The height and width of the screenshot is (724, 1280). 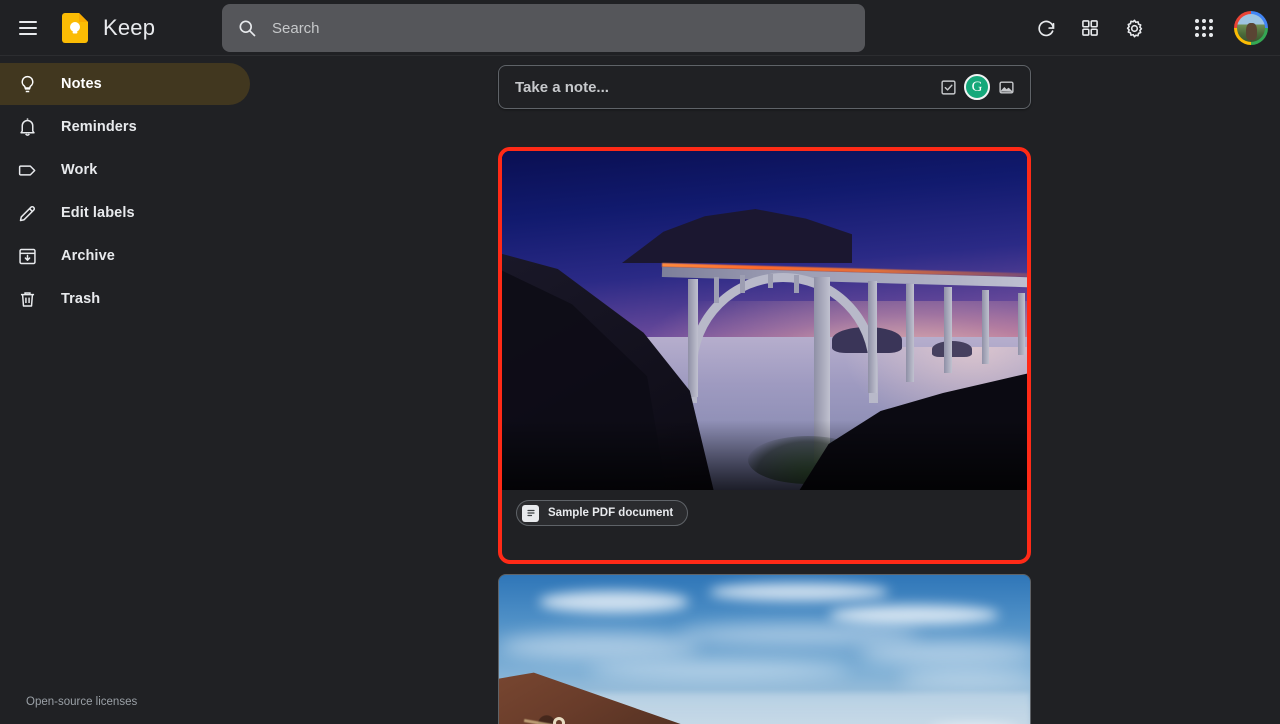 What do you see at coordinates (611, 513) in the screenshot?
I see `attachment-chip-label: Sample PDF document` at bounding box center [611, 513].